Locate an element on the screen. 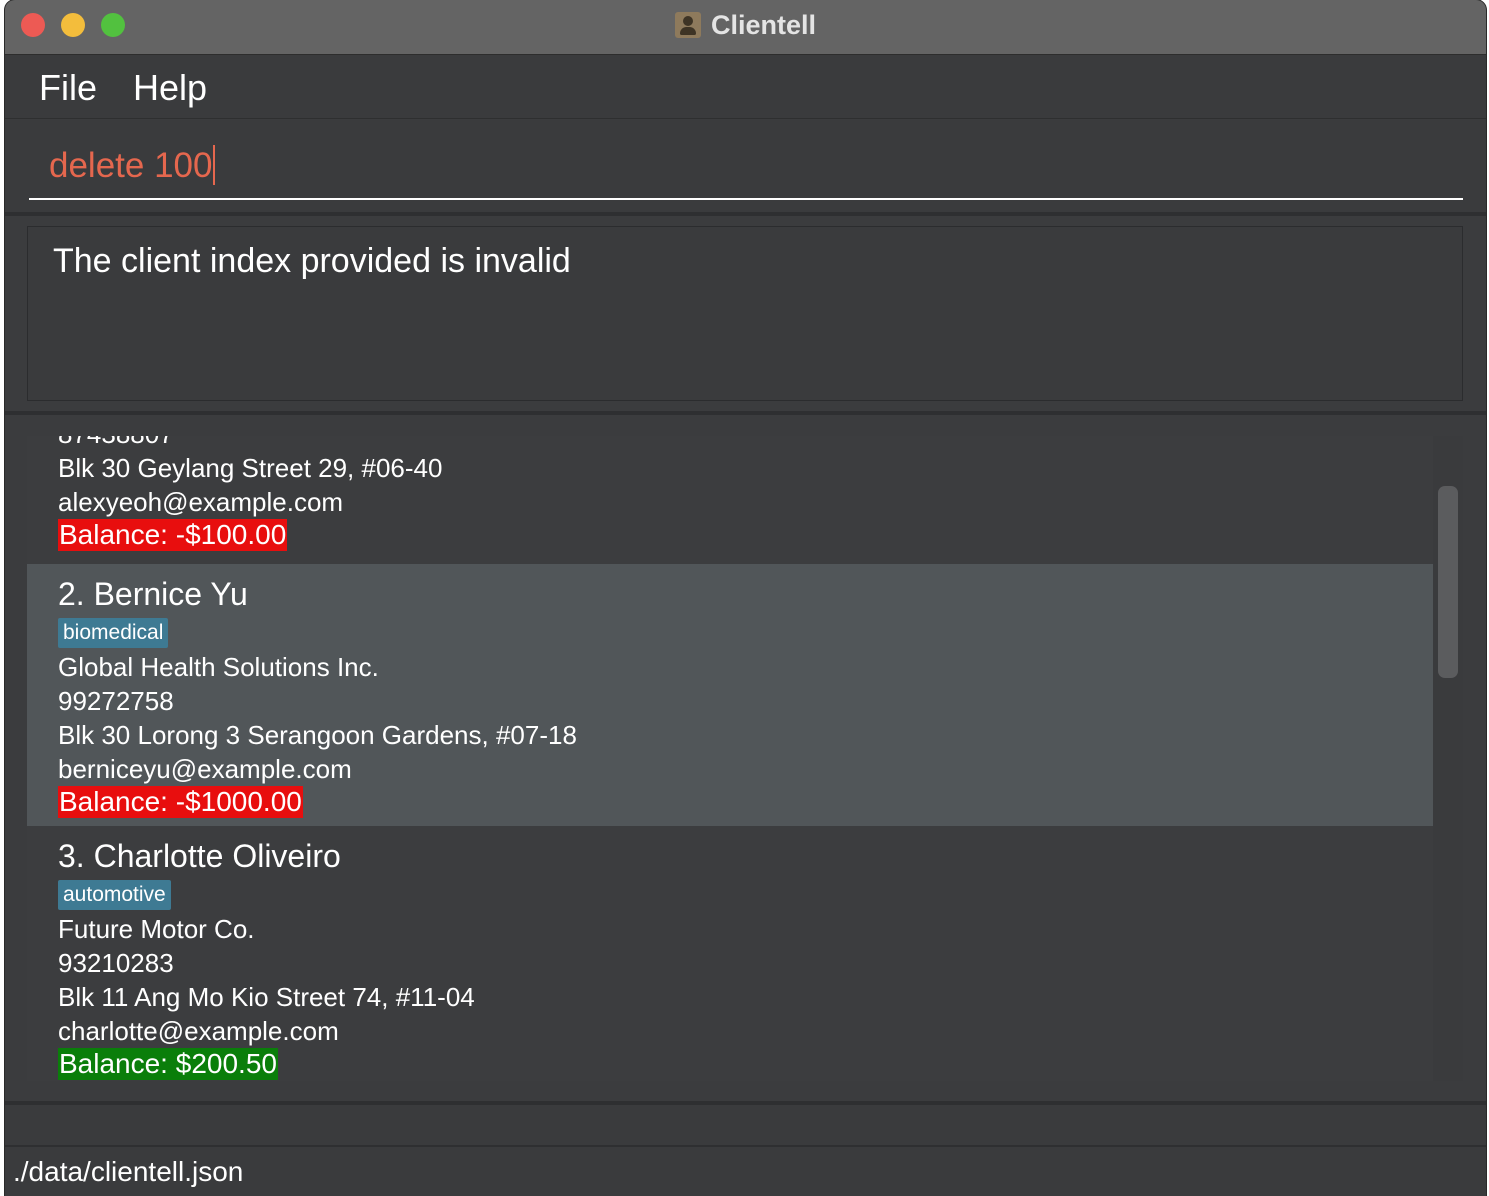  command-box: delete 100 is located at coordinates (745, 166).